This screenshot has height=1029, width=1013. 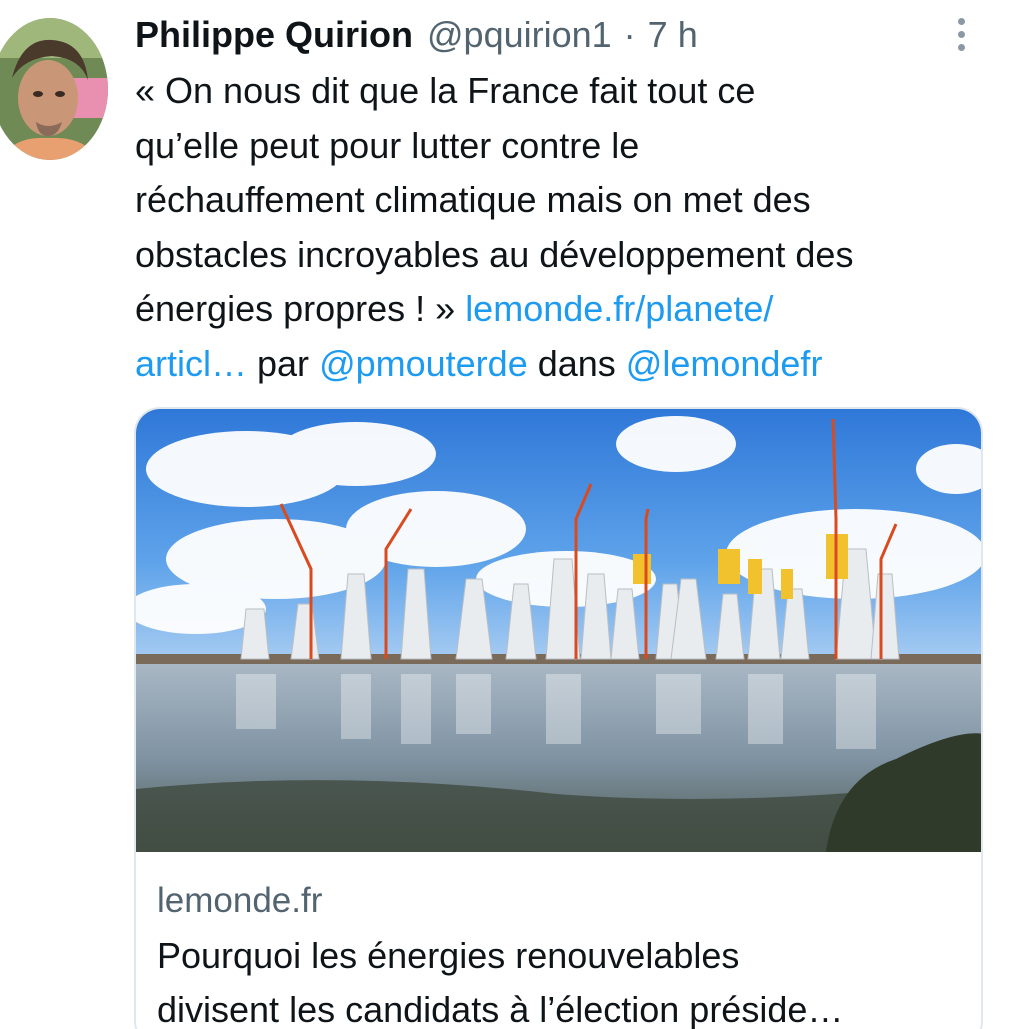 I want to click on avatar, so click(x=54, y=89).